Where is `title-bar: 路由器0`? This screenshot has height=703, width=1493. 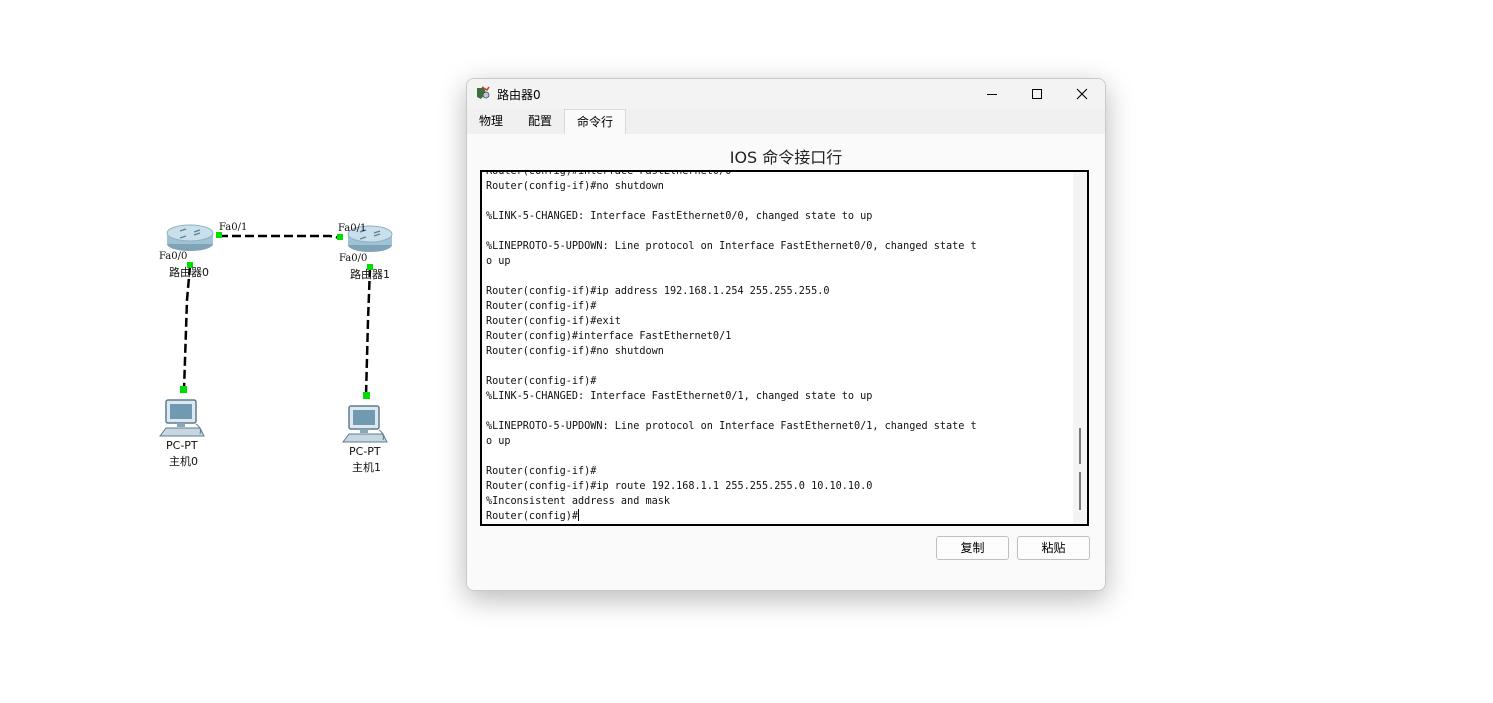
title-bar: 路由器0 is located at coordinates (786, 94).